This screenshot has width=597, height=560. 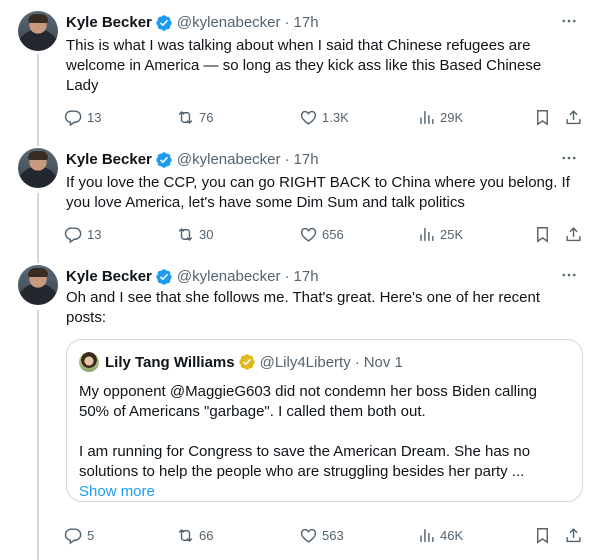 I want to click on quoted-header: Lily Tang Williams @Lily4Liberty · Nov 1, so click(x=254, y=362).